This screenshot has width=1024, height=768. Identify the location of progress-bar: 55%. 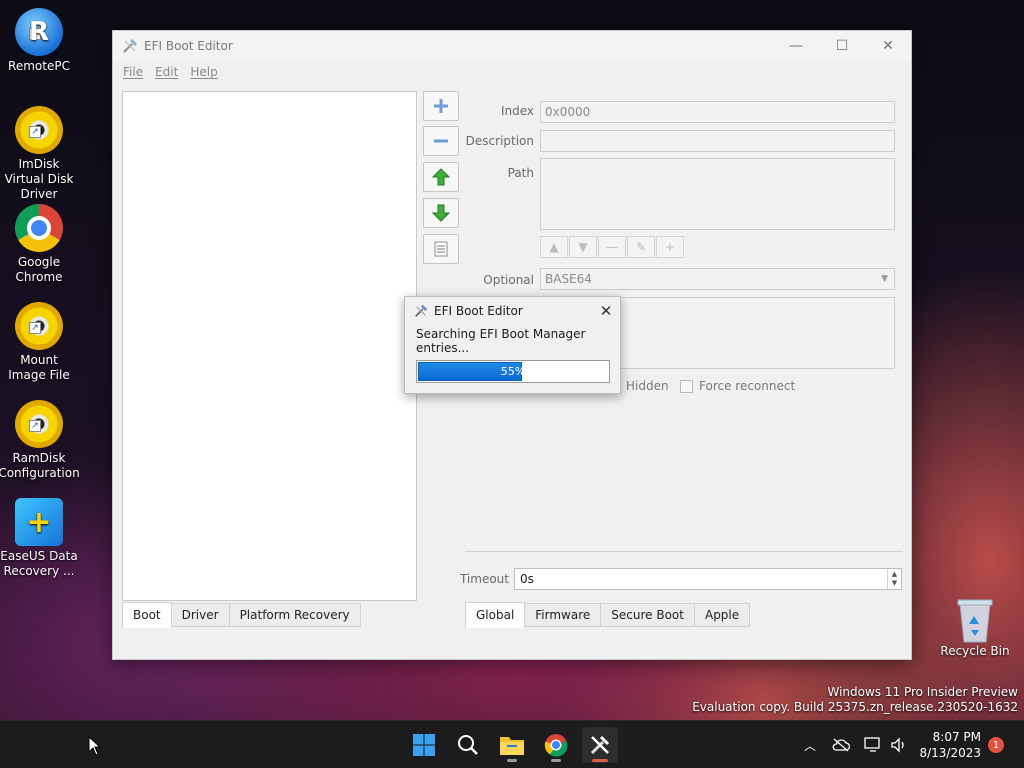
(513, 371).